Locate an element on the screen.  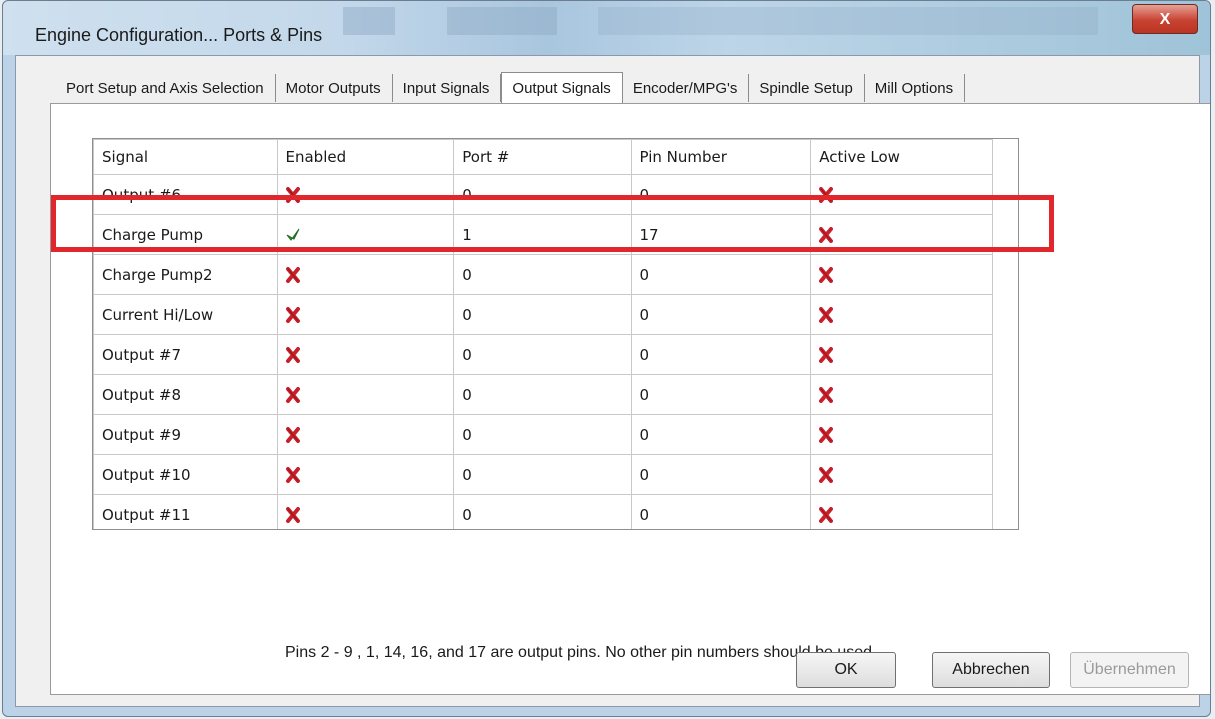
table-row: Charge Pump2 0 0 is located at coordinates (555, 274).